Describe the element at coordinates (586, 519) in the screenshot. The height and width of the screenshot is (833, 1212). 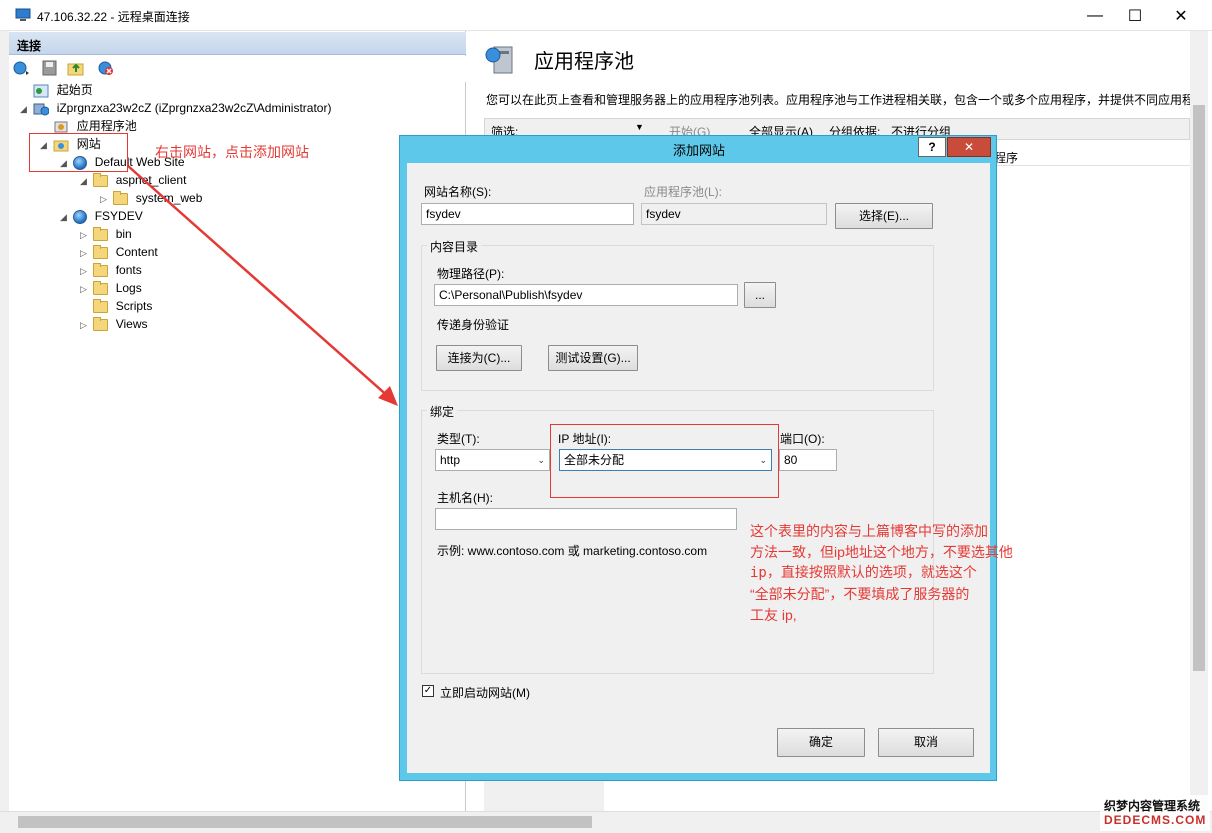
I see `host-name-input` at that location.